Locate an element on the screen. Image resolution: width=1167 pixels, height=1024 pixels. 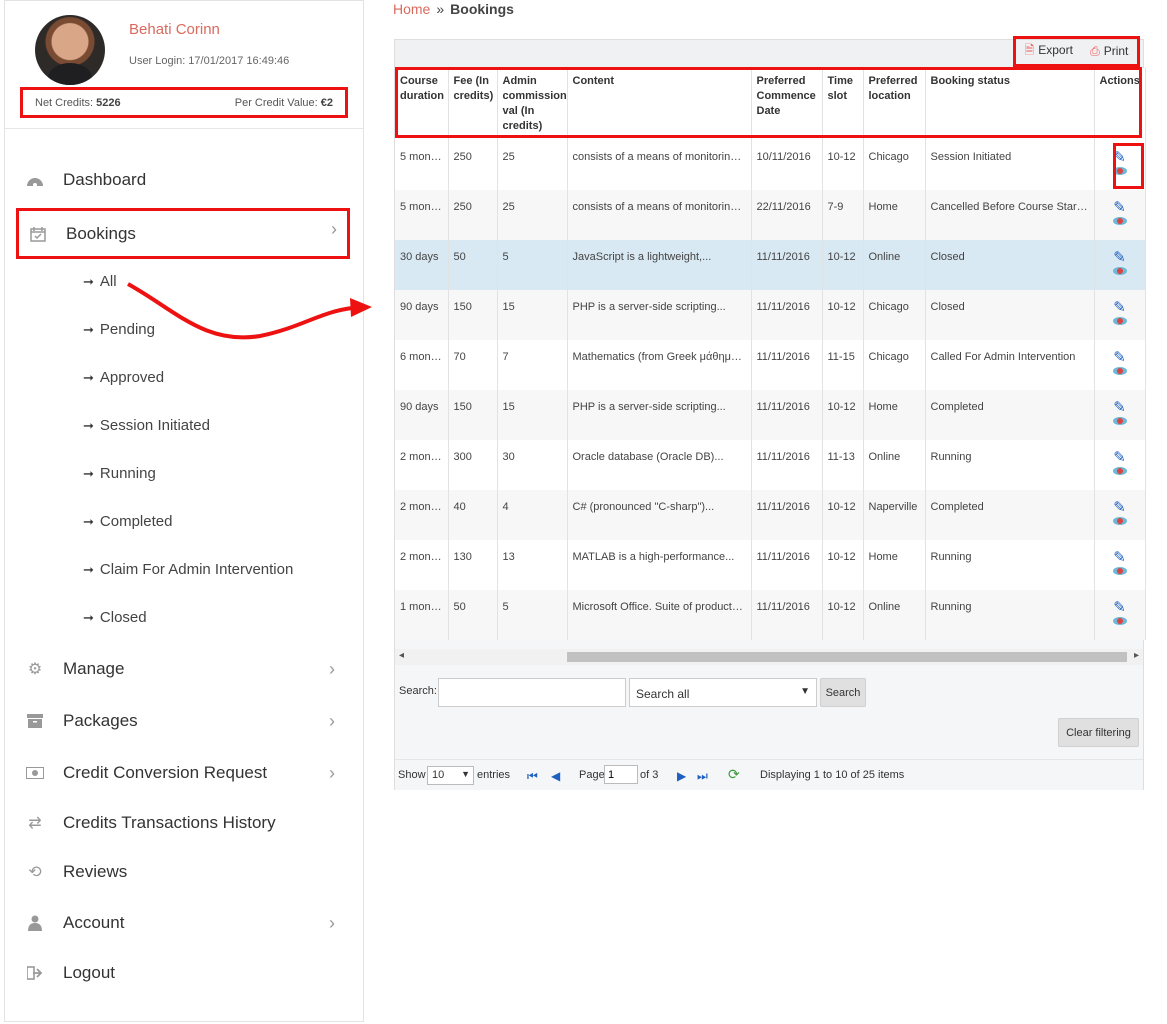
sub-item-closed: ➞ Closed is located at coordinates (115, 617).